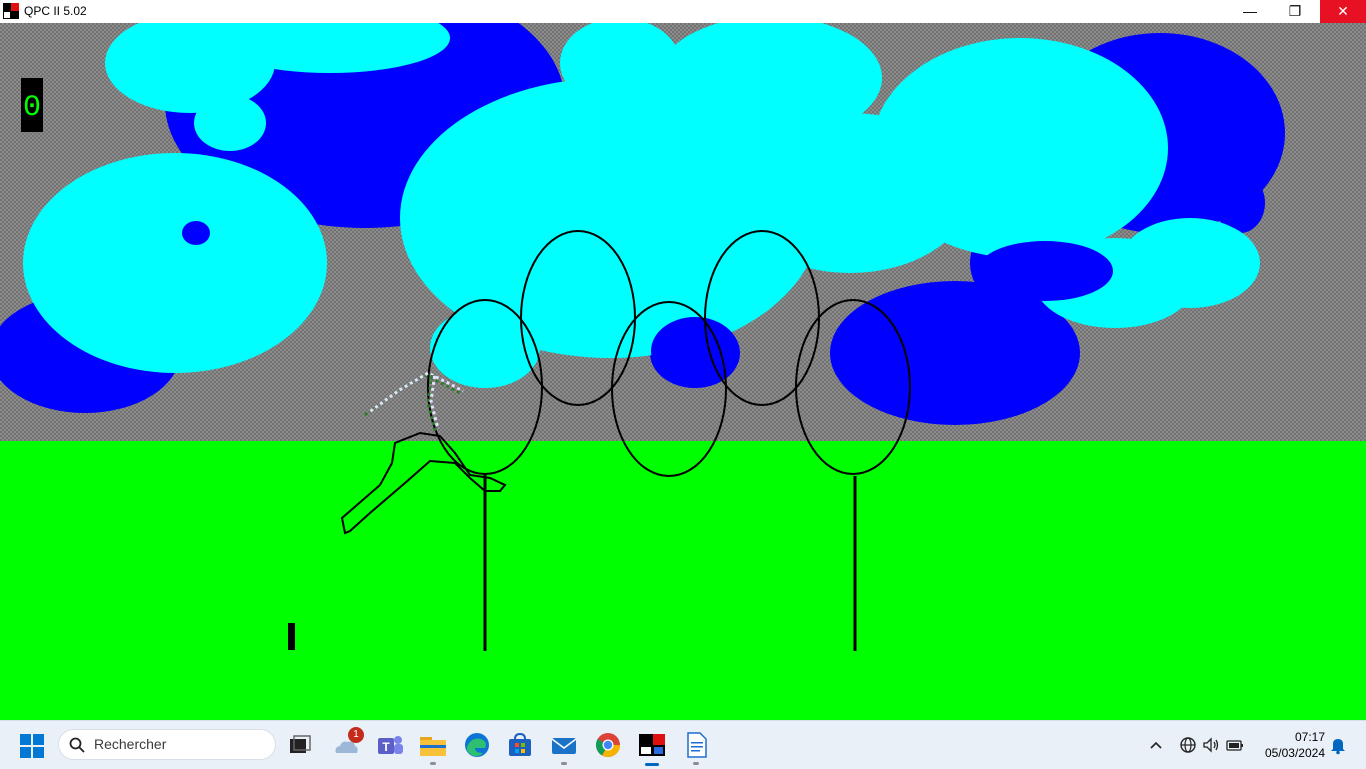 The image size is (1366, 769). I want to click on minimize-button: —, so click(1250, 11).